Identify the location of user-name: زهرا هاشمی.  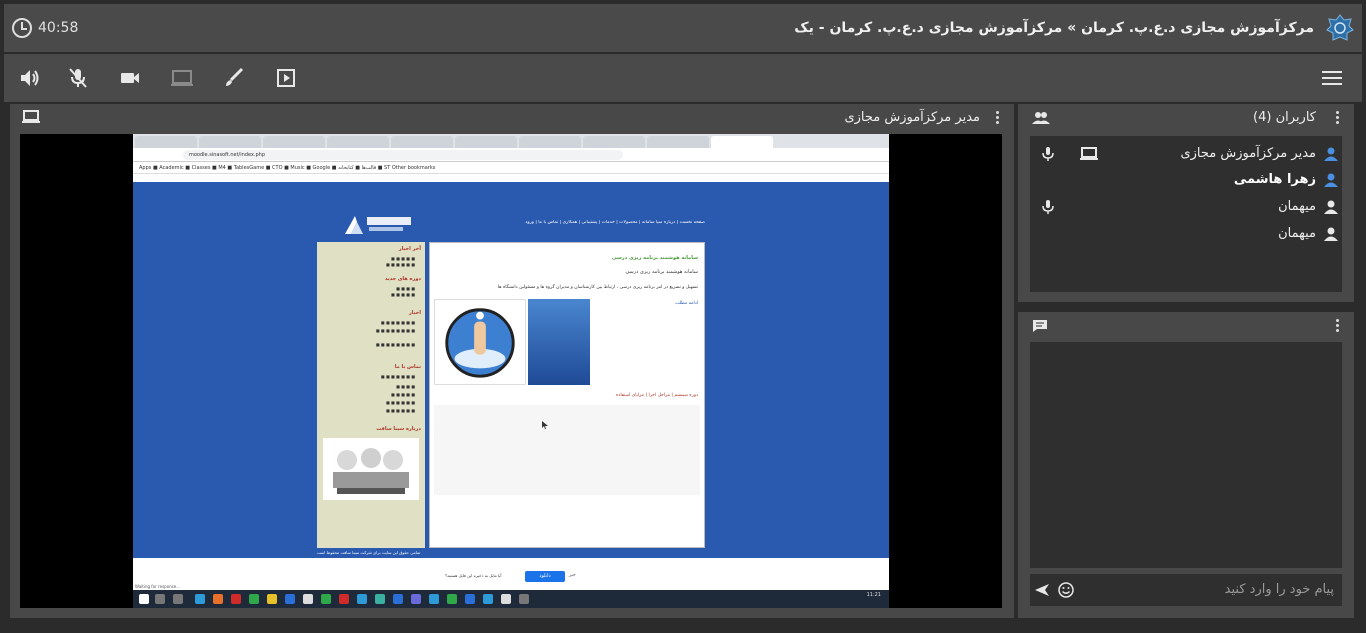
(1274, 179).